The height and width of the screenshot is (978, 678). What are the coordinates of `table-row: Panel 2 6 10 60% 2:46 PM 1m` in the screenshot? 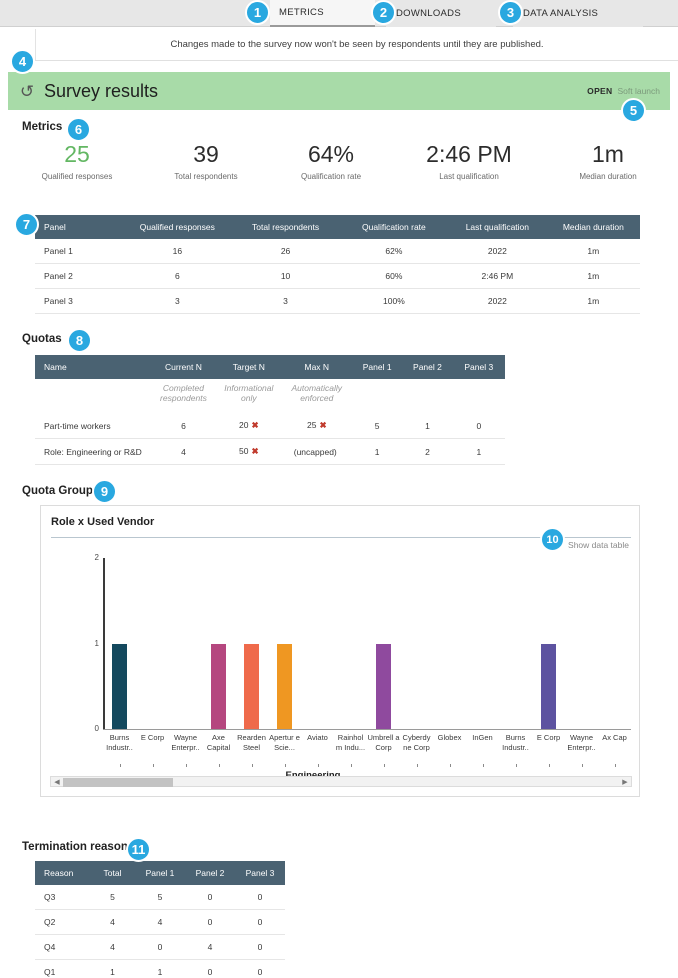 It's located at (337, 276).